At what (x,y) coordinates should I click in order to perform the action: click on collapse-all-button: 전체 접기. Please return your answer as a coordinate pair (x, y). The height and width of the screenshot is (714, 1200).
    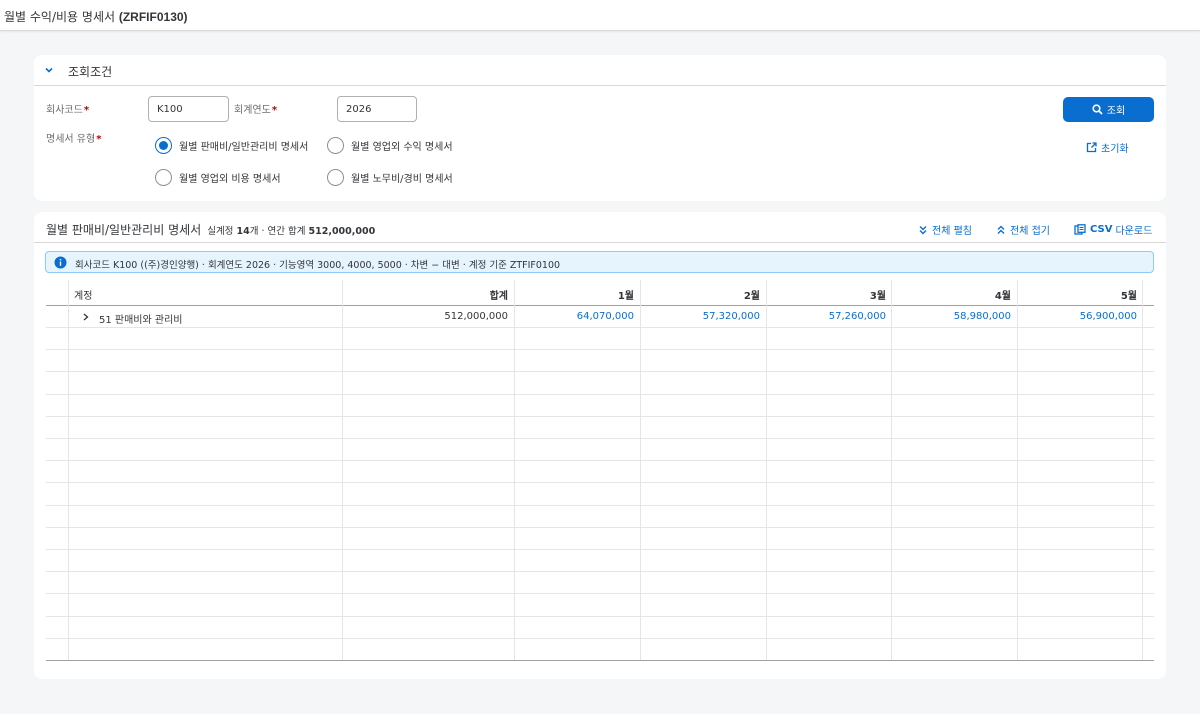
    Looking at the image, I should click on (1023, 229).